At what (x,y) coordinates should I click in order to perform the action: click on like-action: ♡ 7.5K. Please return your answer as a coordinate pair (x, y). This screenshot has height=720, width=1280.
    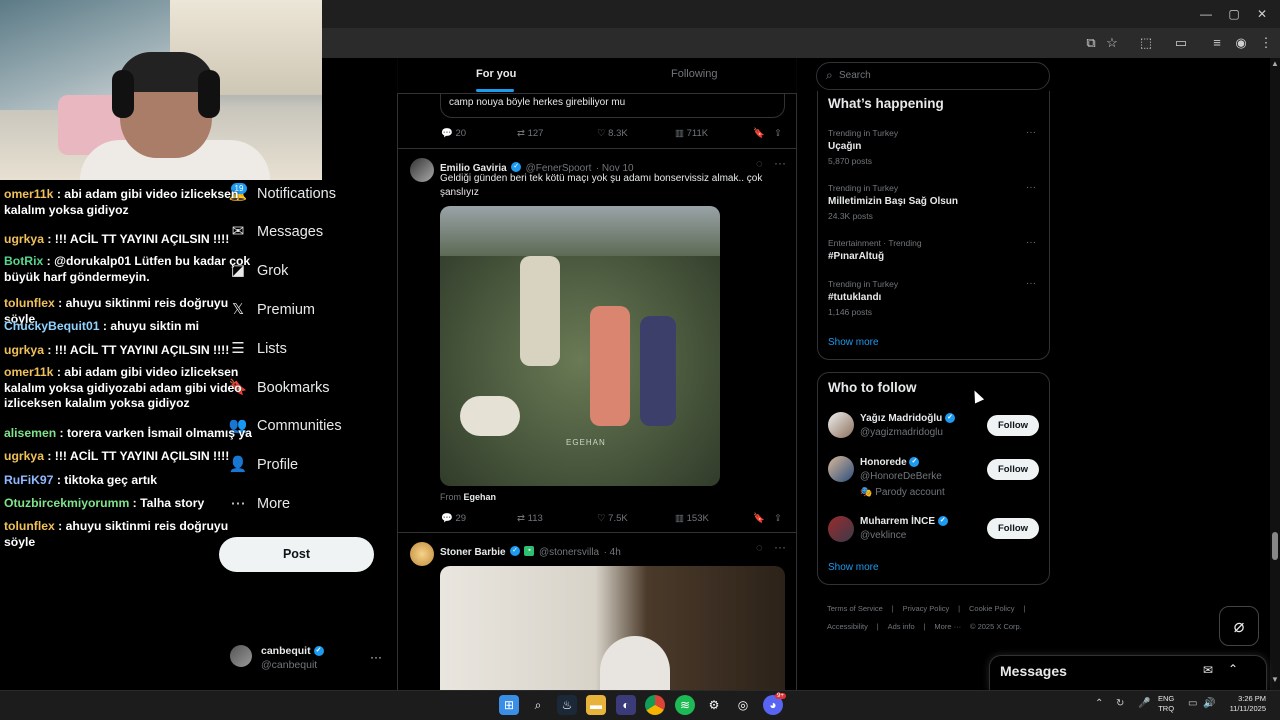
    Looking at the image, I should click on (612, 518).